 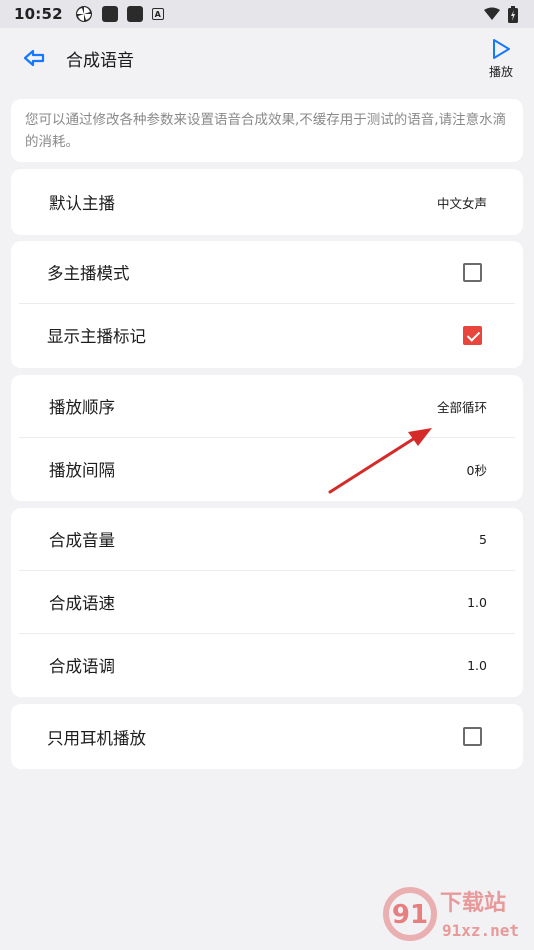 What do you see at coordinates (82, 666) in the screenshot?
I see `pitch-label: 合成语调` at bounding box center [82, 666].